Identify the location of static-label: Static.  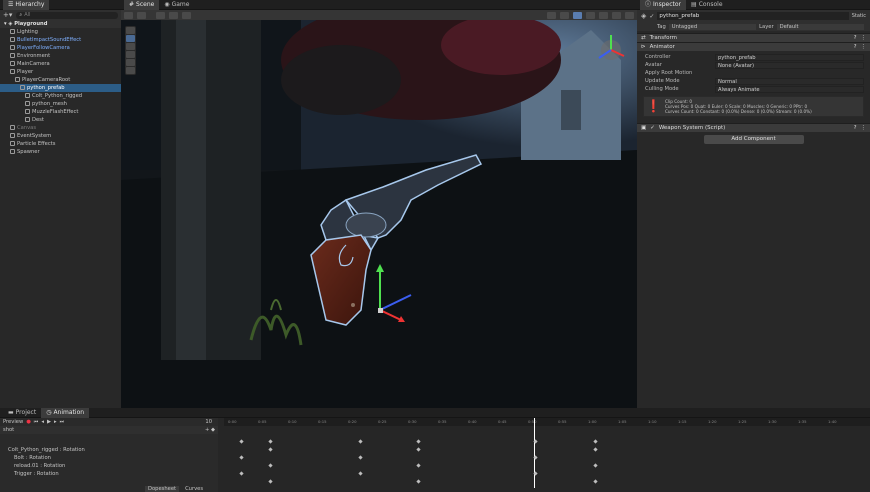
(859, 16).